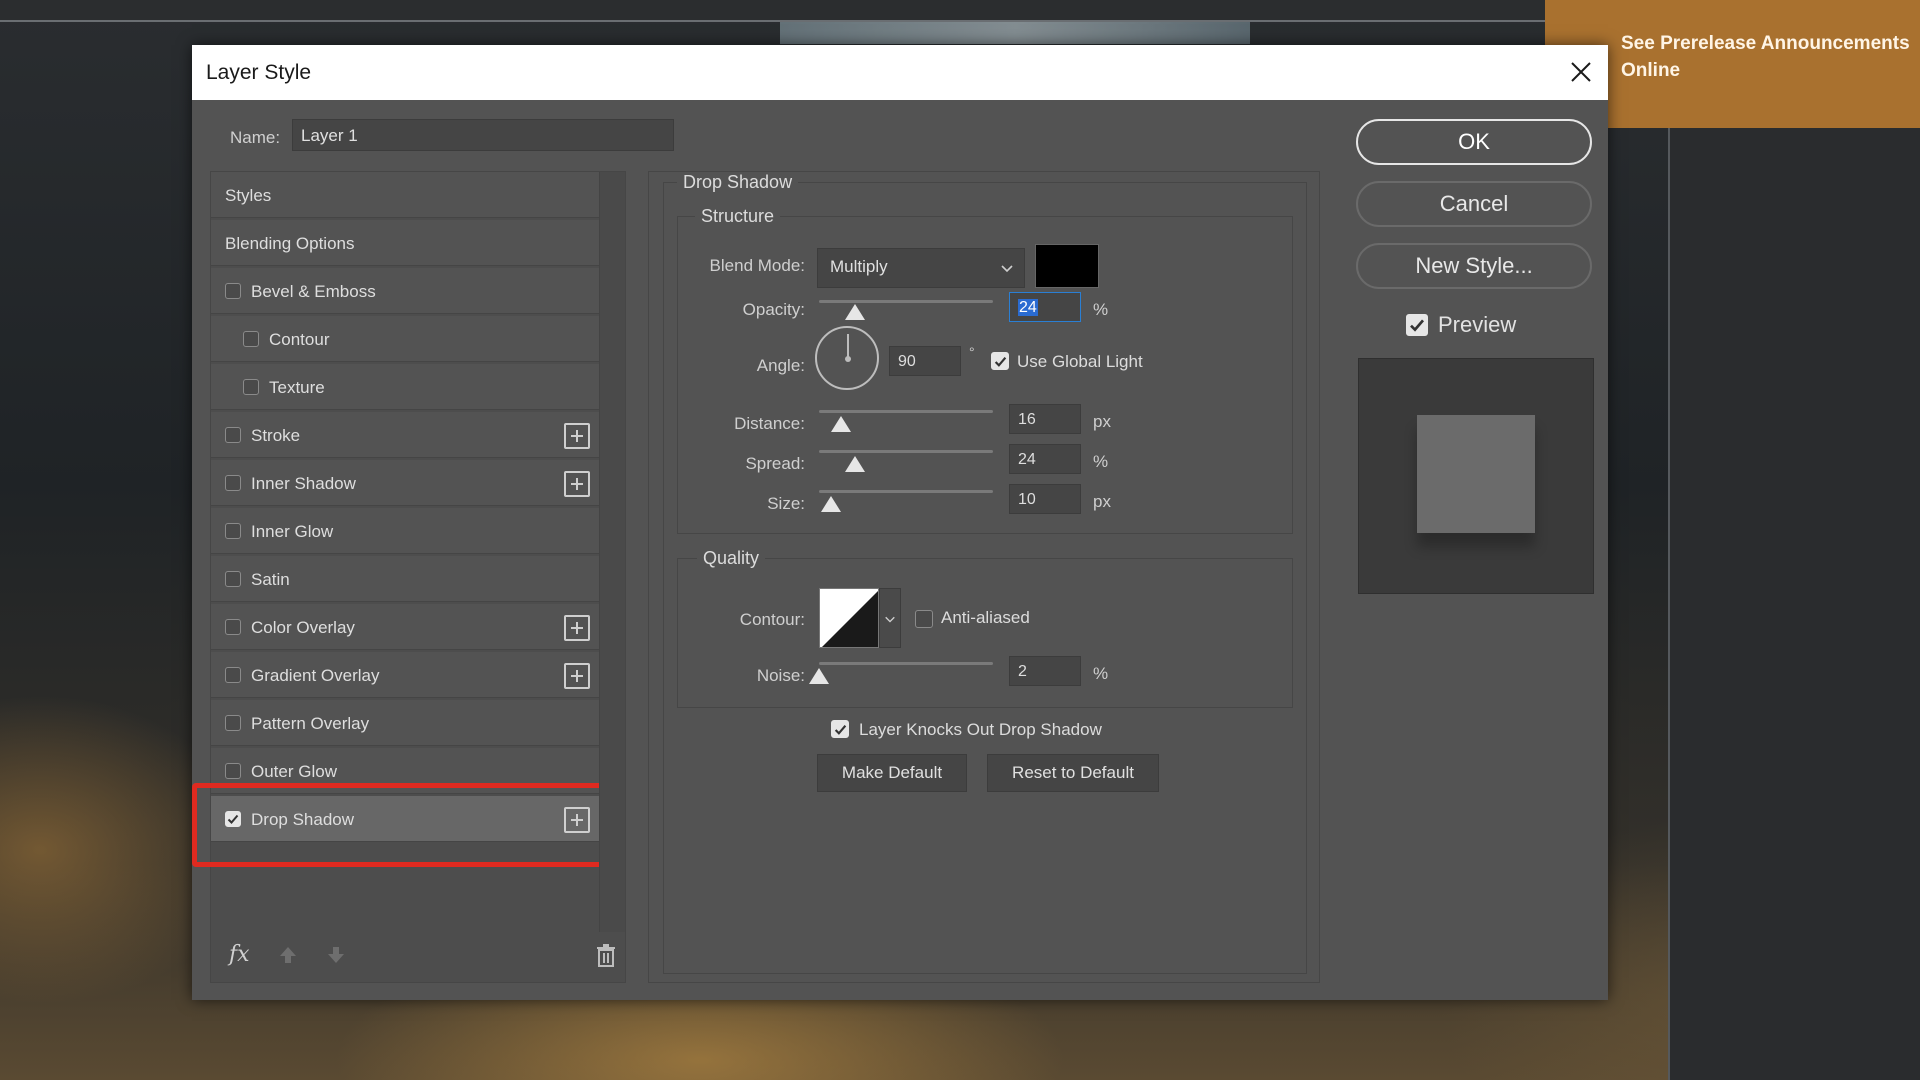  What do you see at coordinates (925, 361) in the screenshot?
I see `angle-input: 90` at bounding box center [925, 361].